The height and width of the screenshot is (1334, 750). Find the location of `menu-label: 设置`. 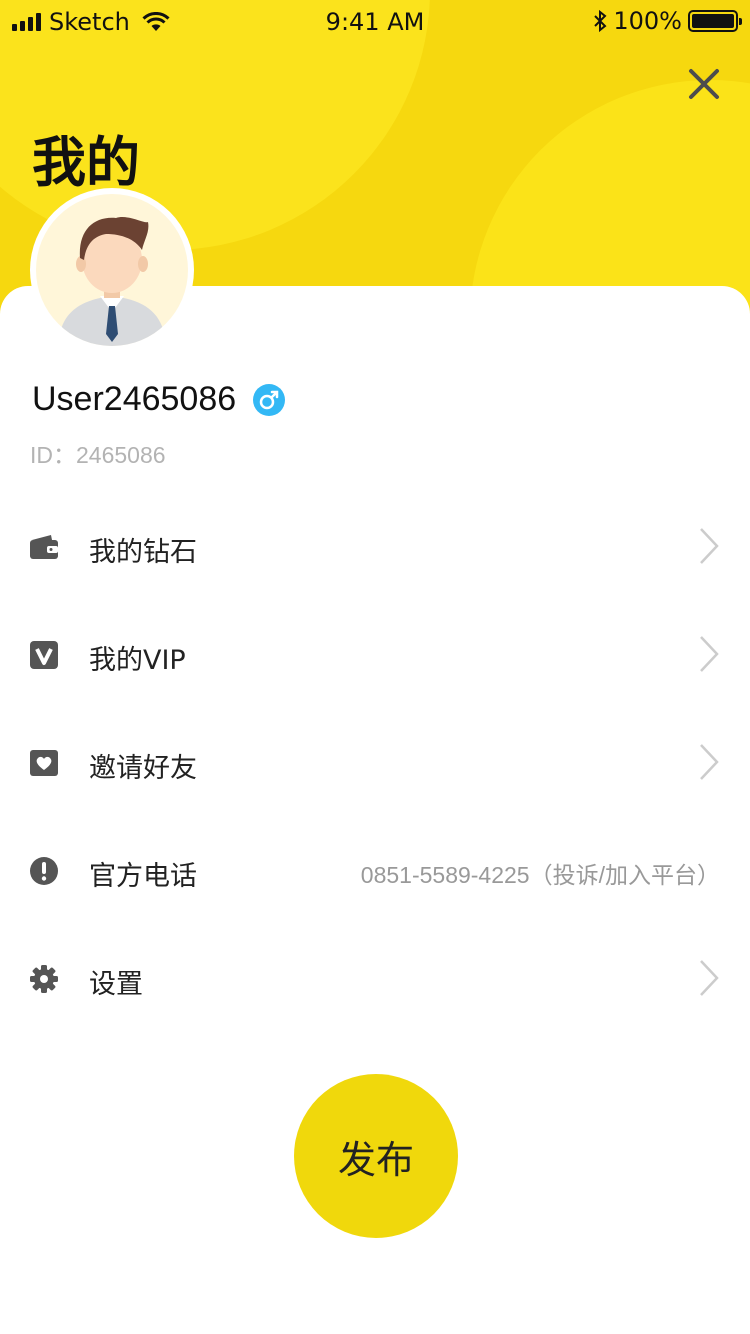

menu-label: 设置 is located at coordinates (116, 984).